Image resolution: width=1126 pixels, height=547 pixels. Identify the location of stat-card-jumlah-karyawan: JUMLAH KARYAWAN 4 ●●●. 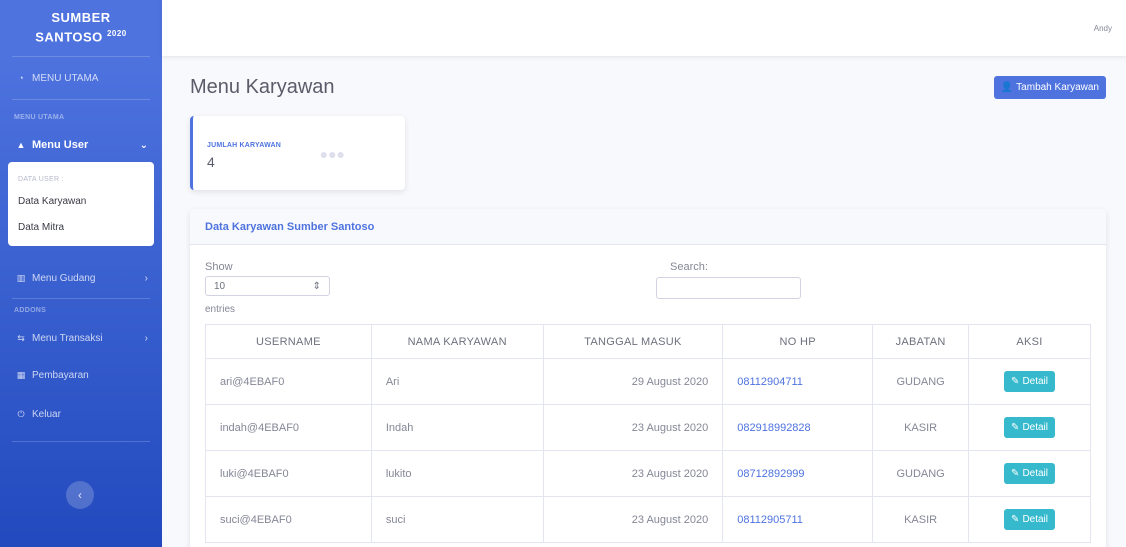
(297, 153).